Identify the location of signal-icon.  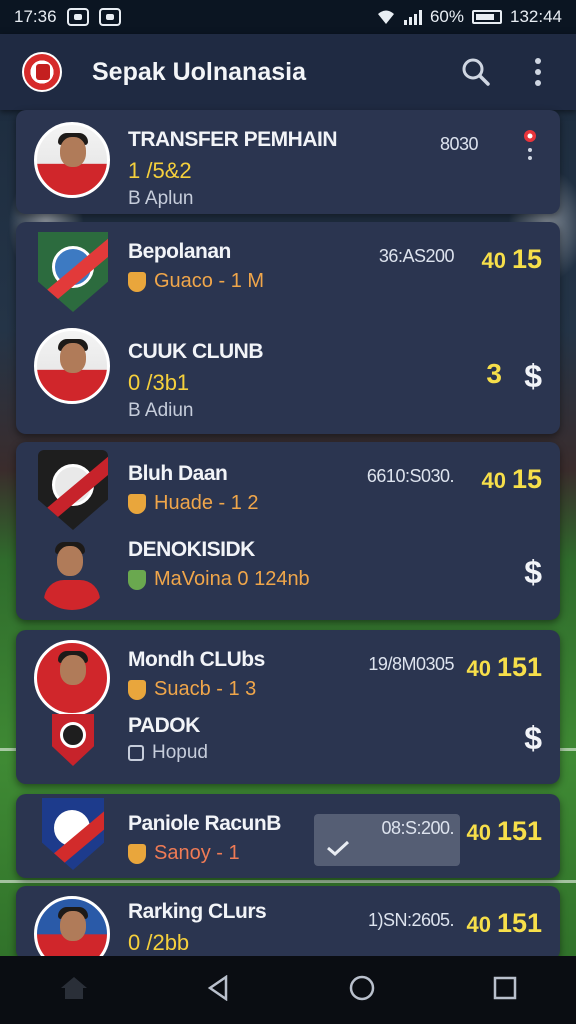
(412, 17).